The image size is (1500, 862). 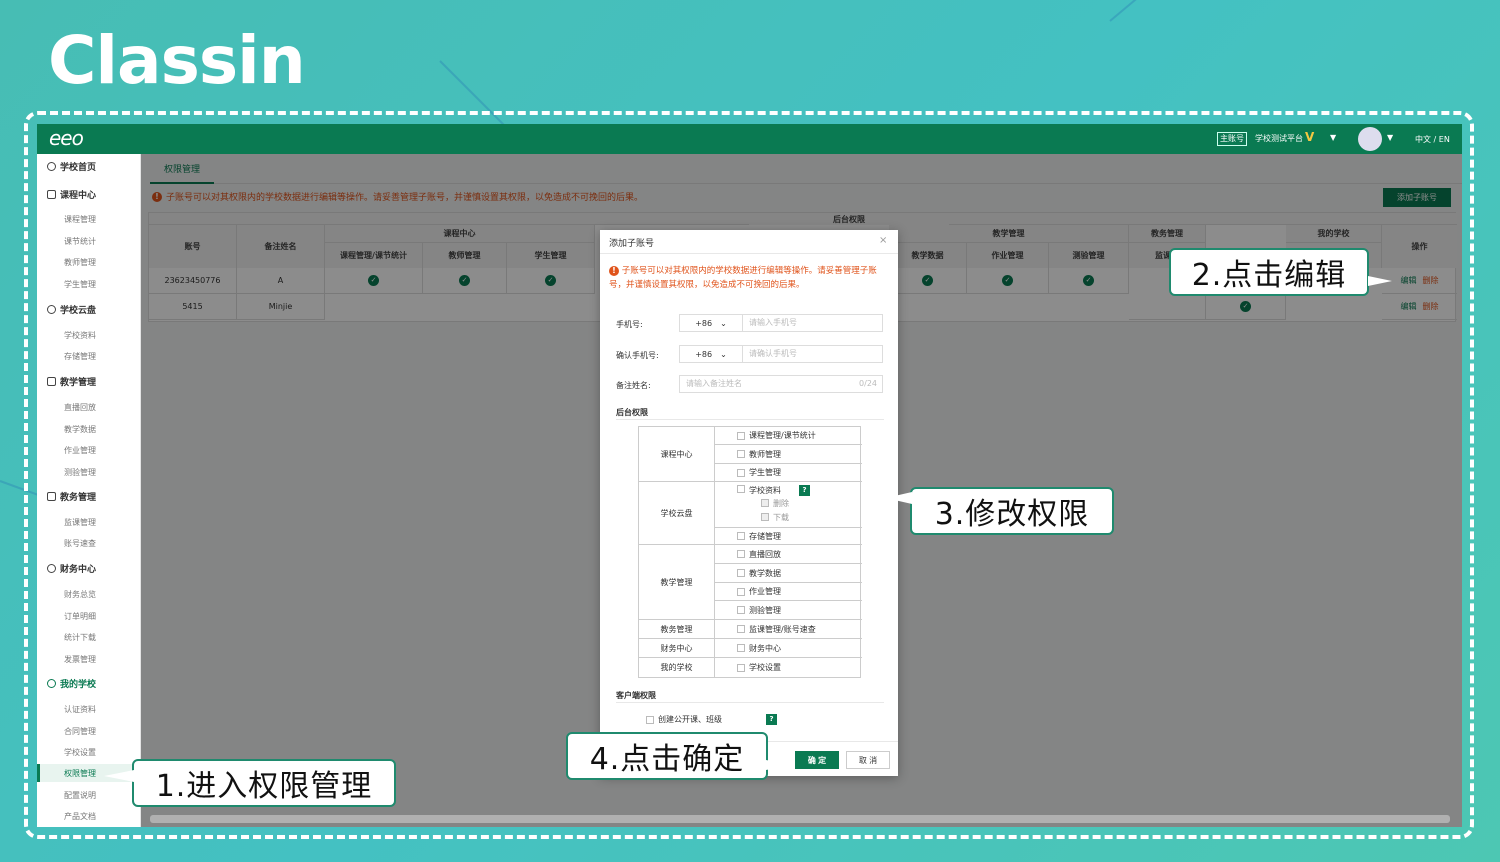 I want to click on sidebar-item-cloud: 学校云盘, so click(x=71, y=309).